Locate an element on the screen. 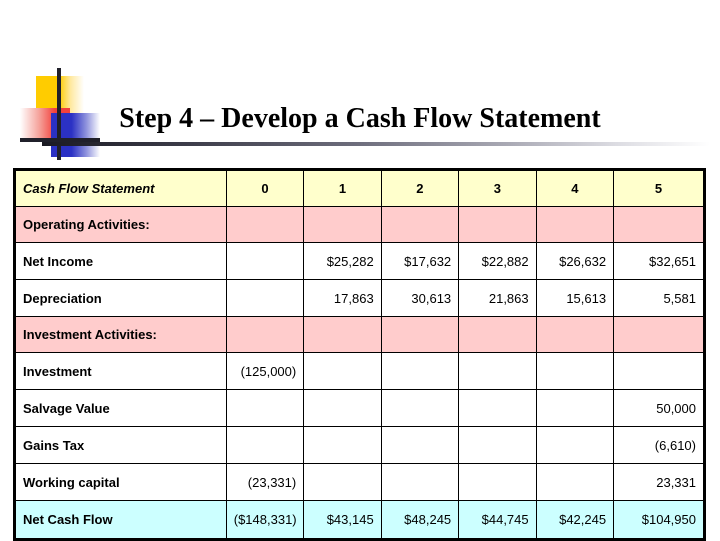  row-value: $32,651 is located at coordinates (659, 261).